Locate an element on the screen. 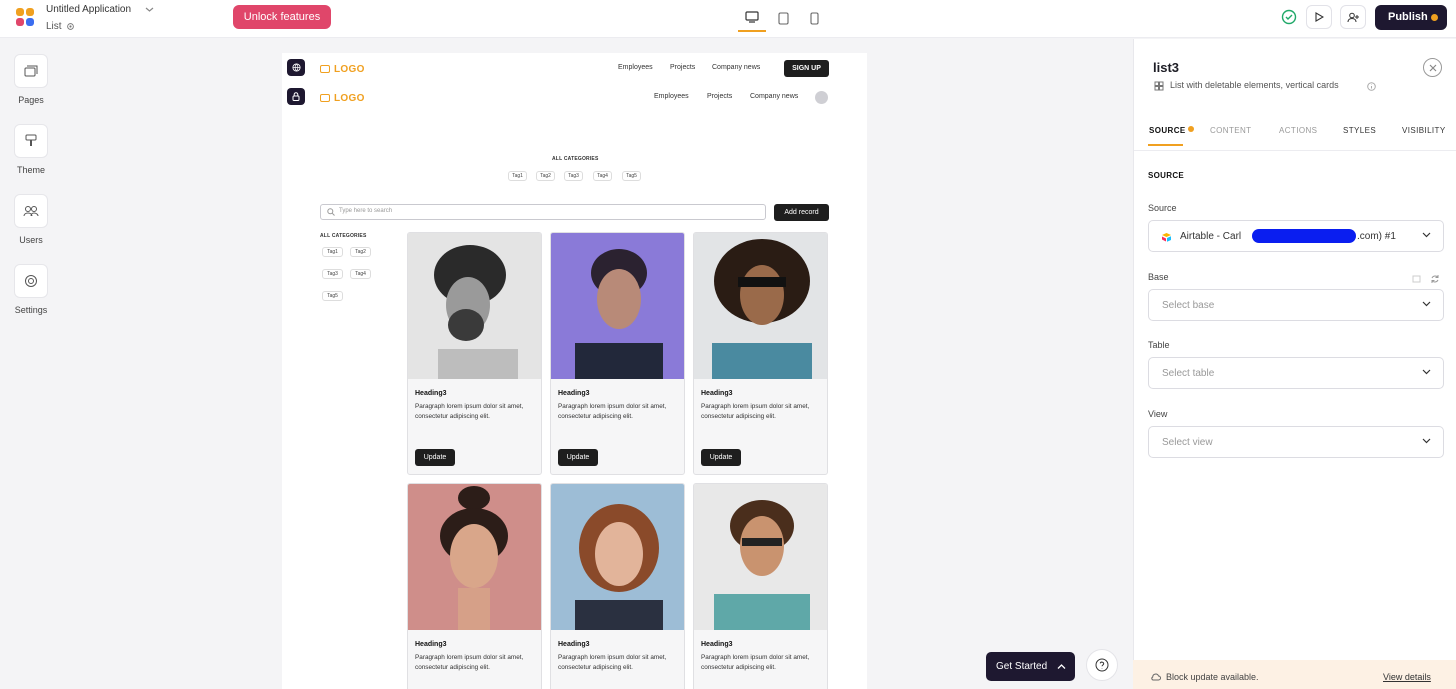 The image size is (1456, 689). table-icon is located at coordinates (1416, 279).